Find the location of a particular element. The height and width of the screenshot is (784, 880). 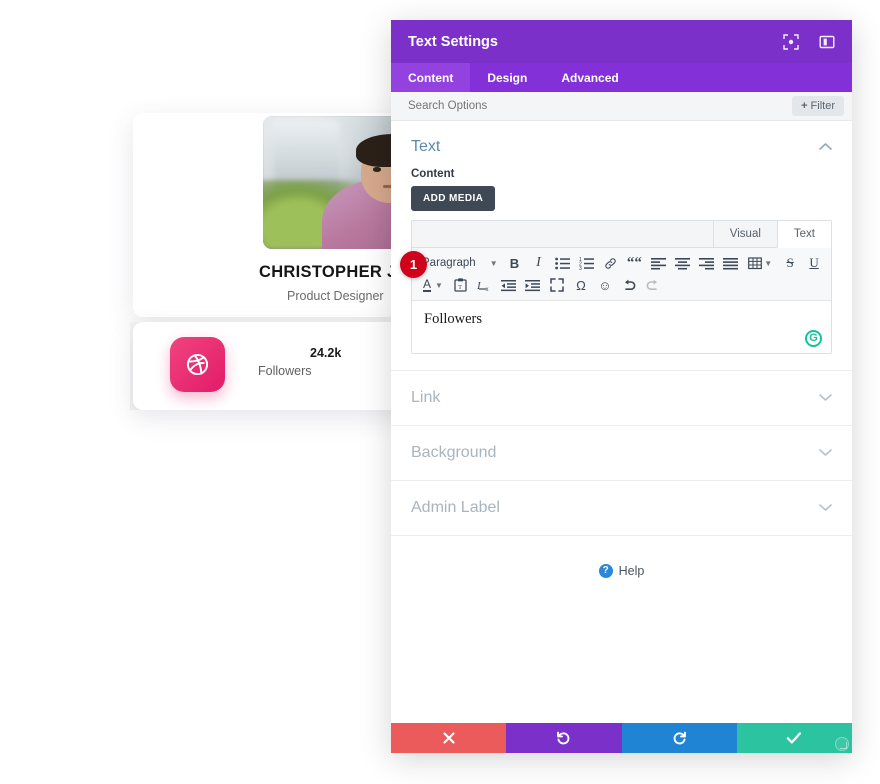

link-icon is located at coordinates (610, 263).